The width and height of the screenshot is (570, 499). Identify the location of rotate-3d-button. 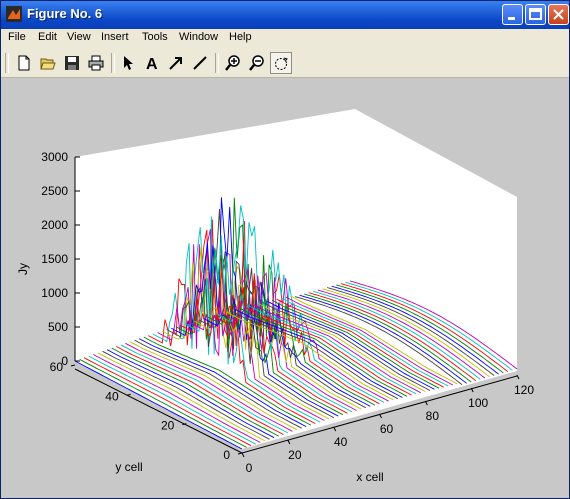
(281, 63).